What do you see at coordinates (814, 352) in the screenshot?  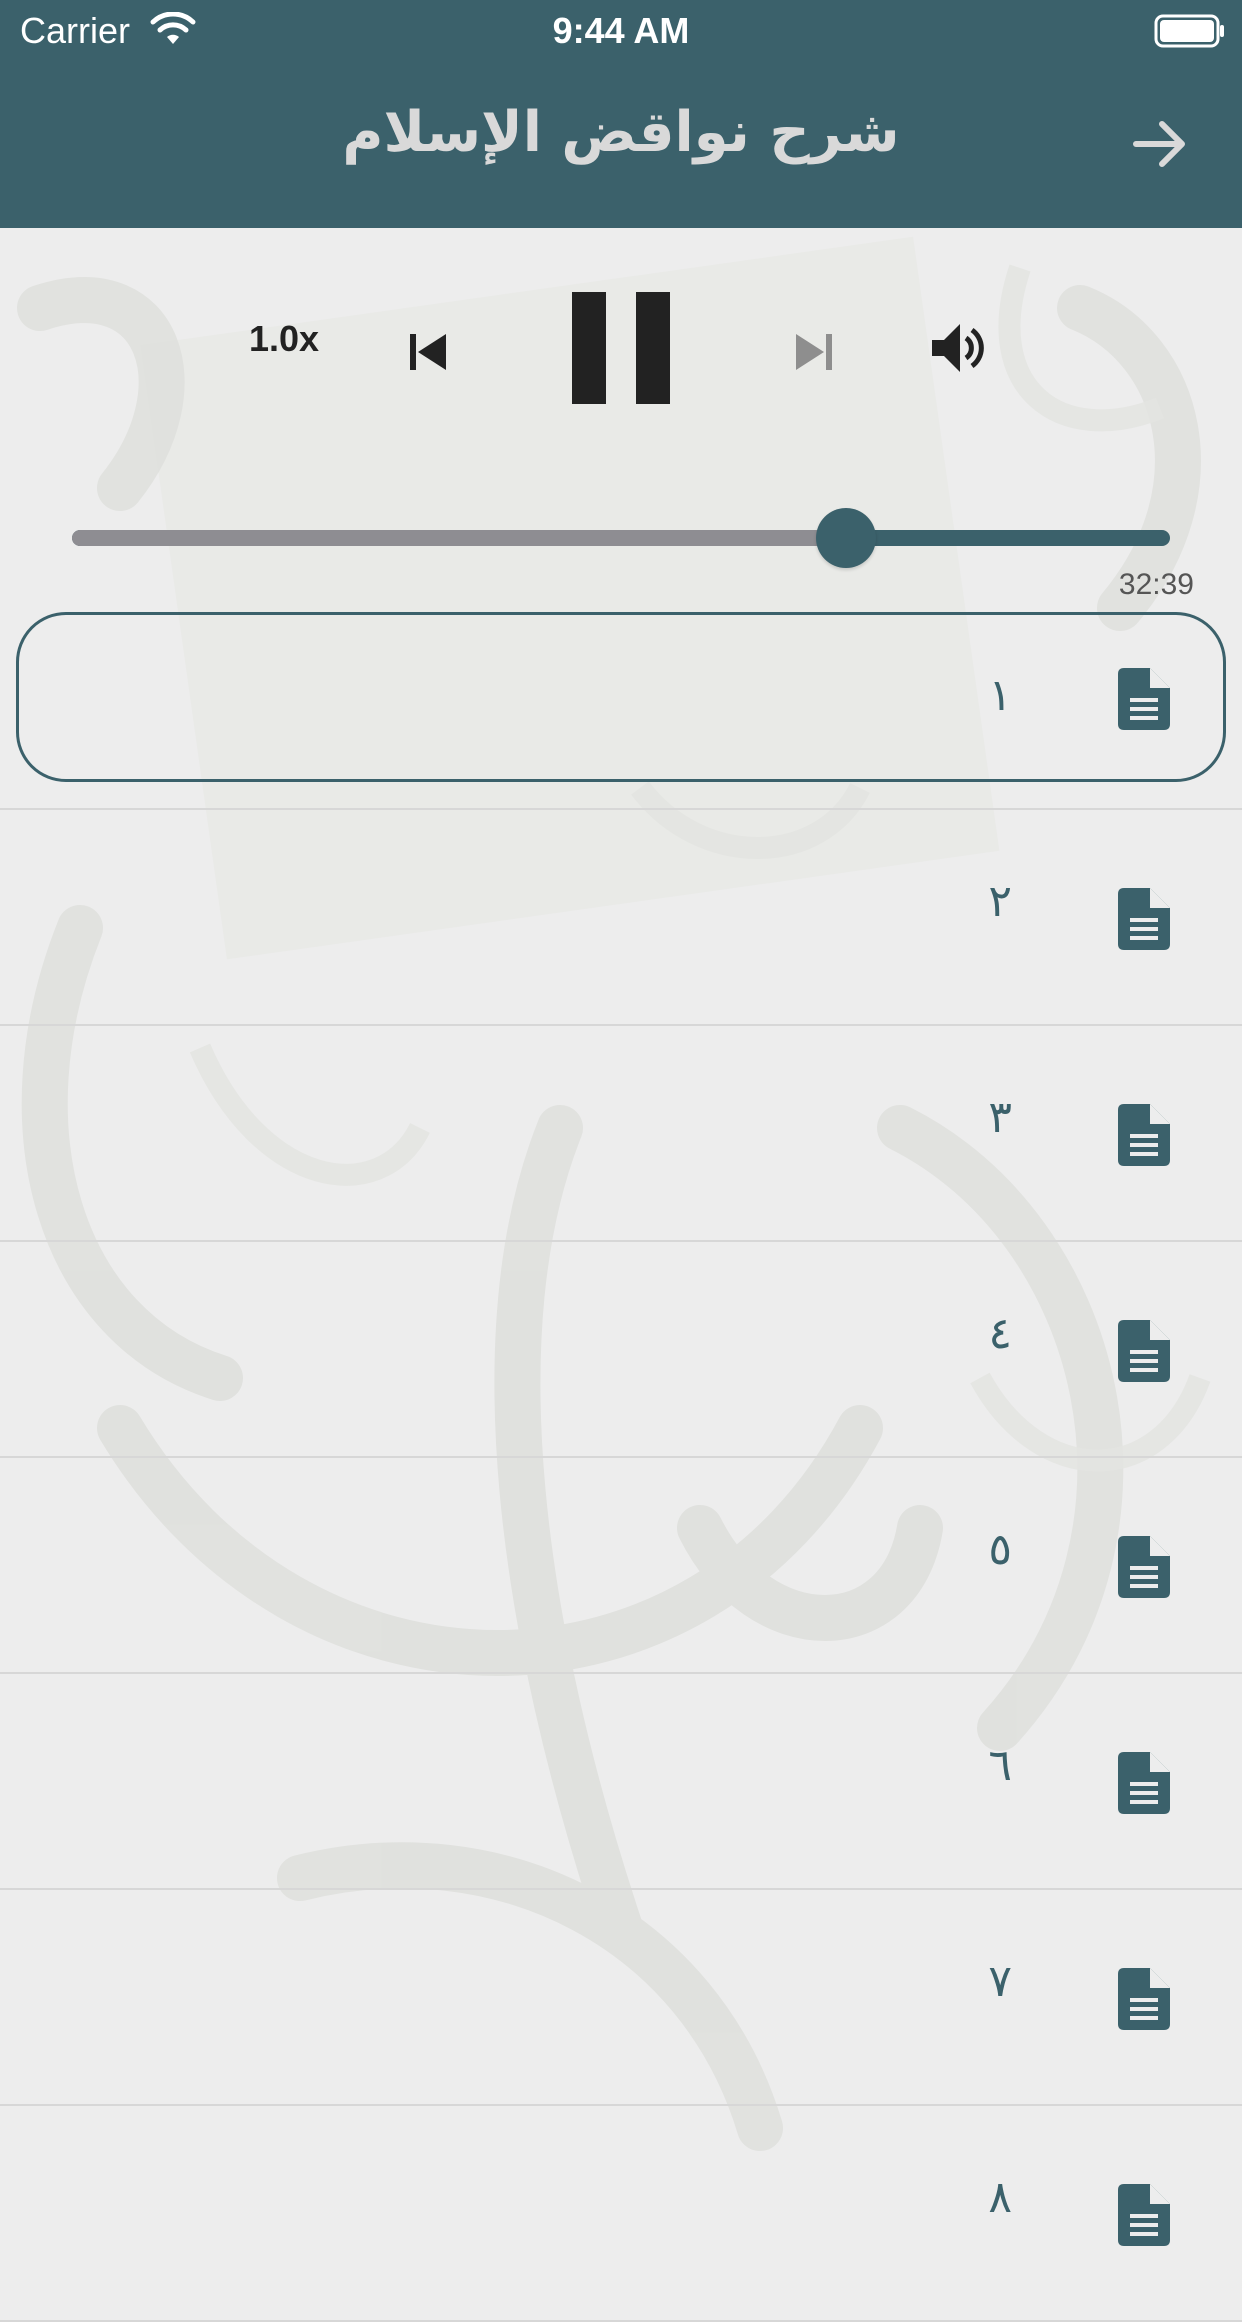 I see `skip-next-icon` at bounding box center [814, 352].